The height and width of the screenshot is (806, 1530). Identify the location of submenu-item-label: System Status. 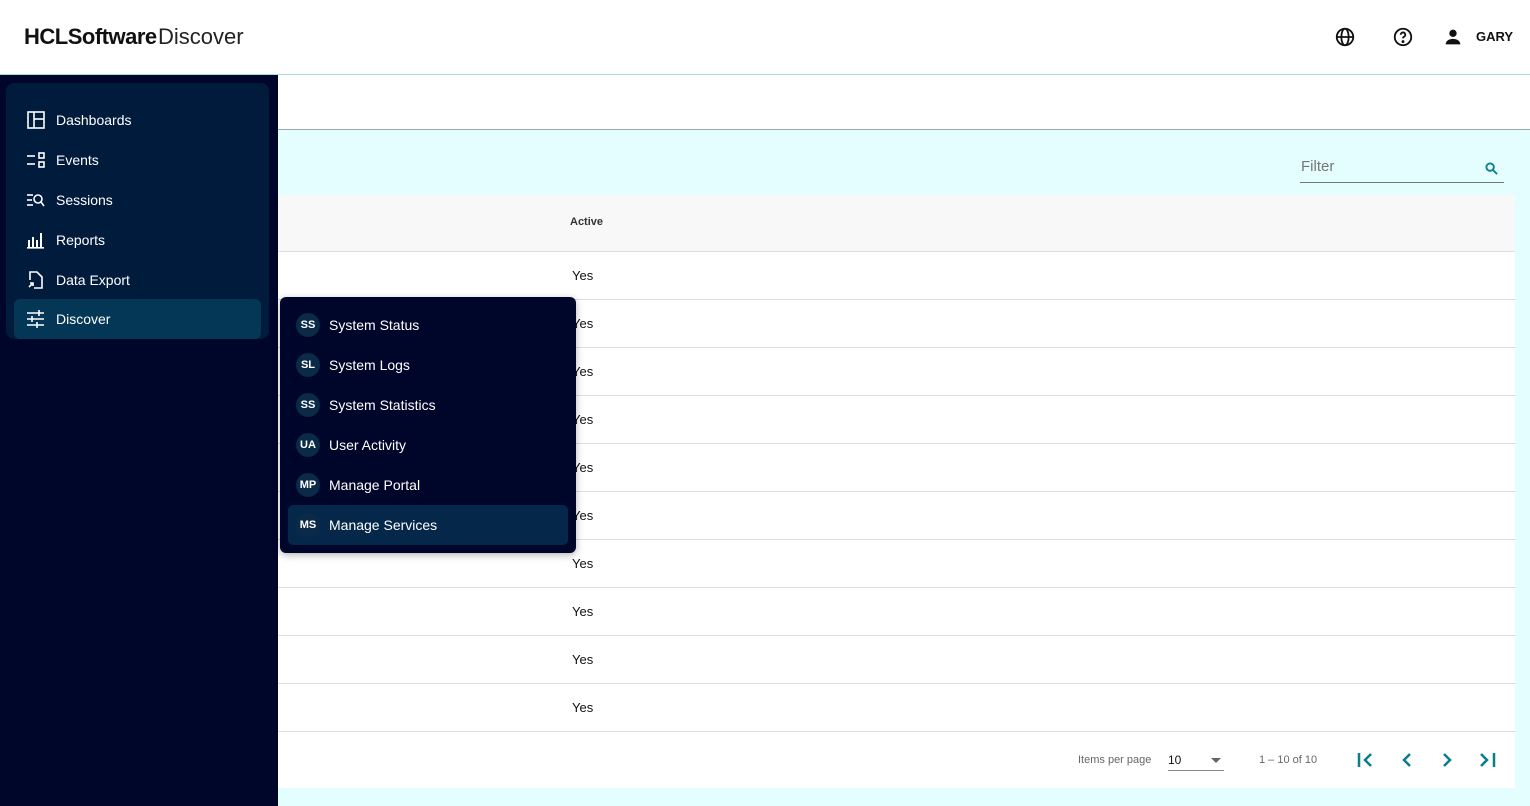
(374, 325).